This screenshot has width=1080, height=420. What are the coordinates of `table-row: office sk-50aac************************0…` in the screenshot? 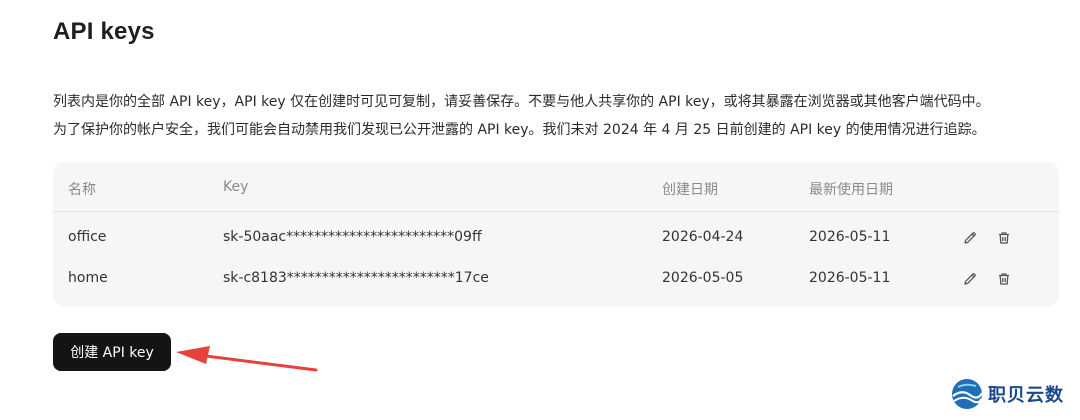 It's located at (556, 238).